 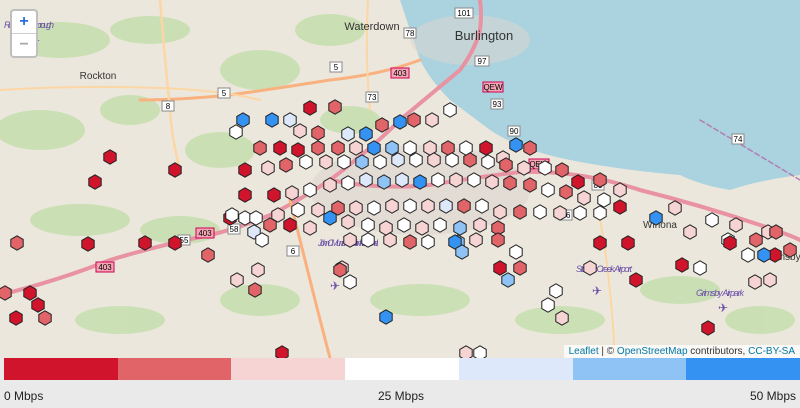 I want to click on license-link: CC-BY-SA, so click(x=771, y=351).